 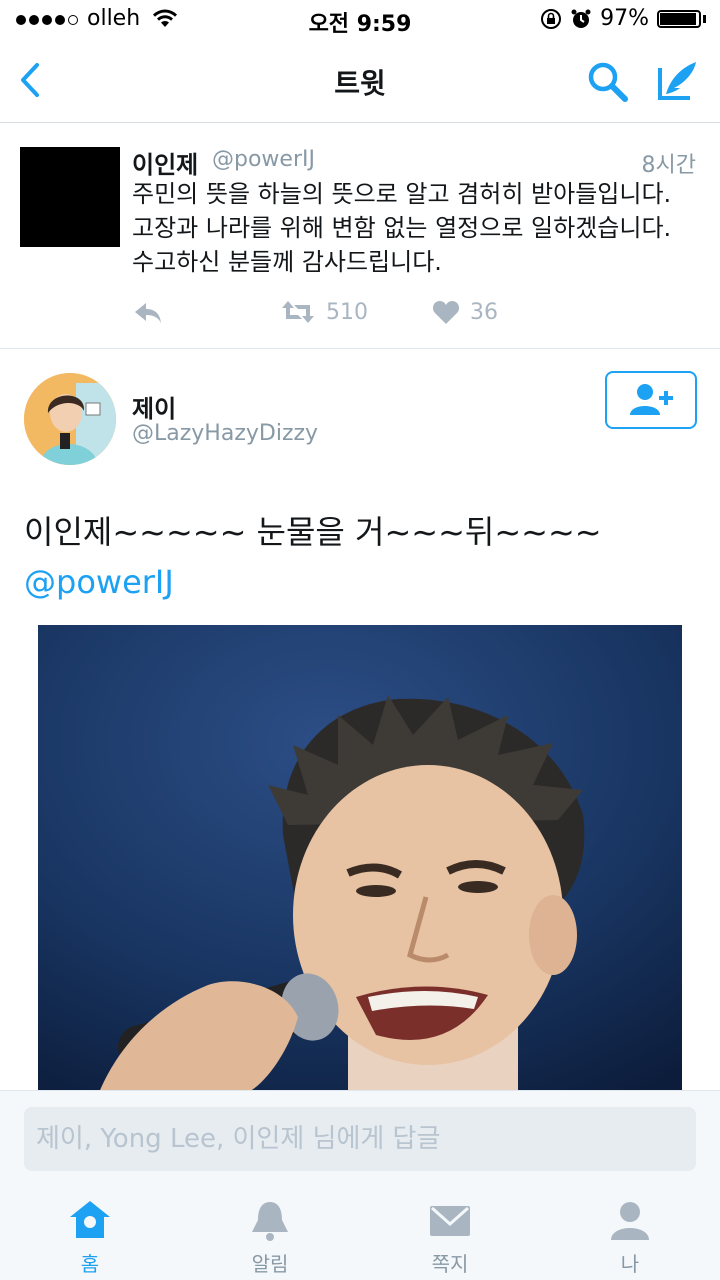 I want to click on tab-label: 쪽지, so click(x=450, y=1264).